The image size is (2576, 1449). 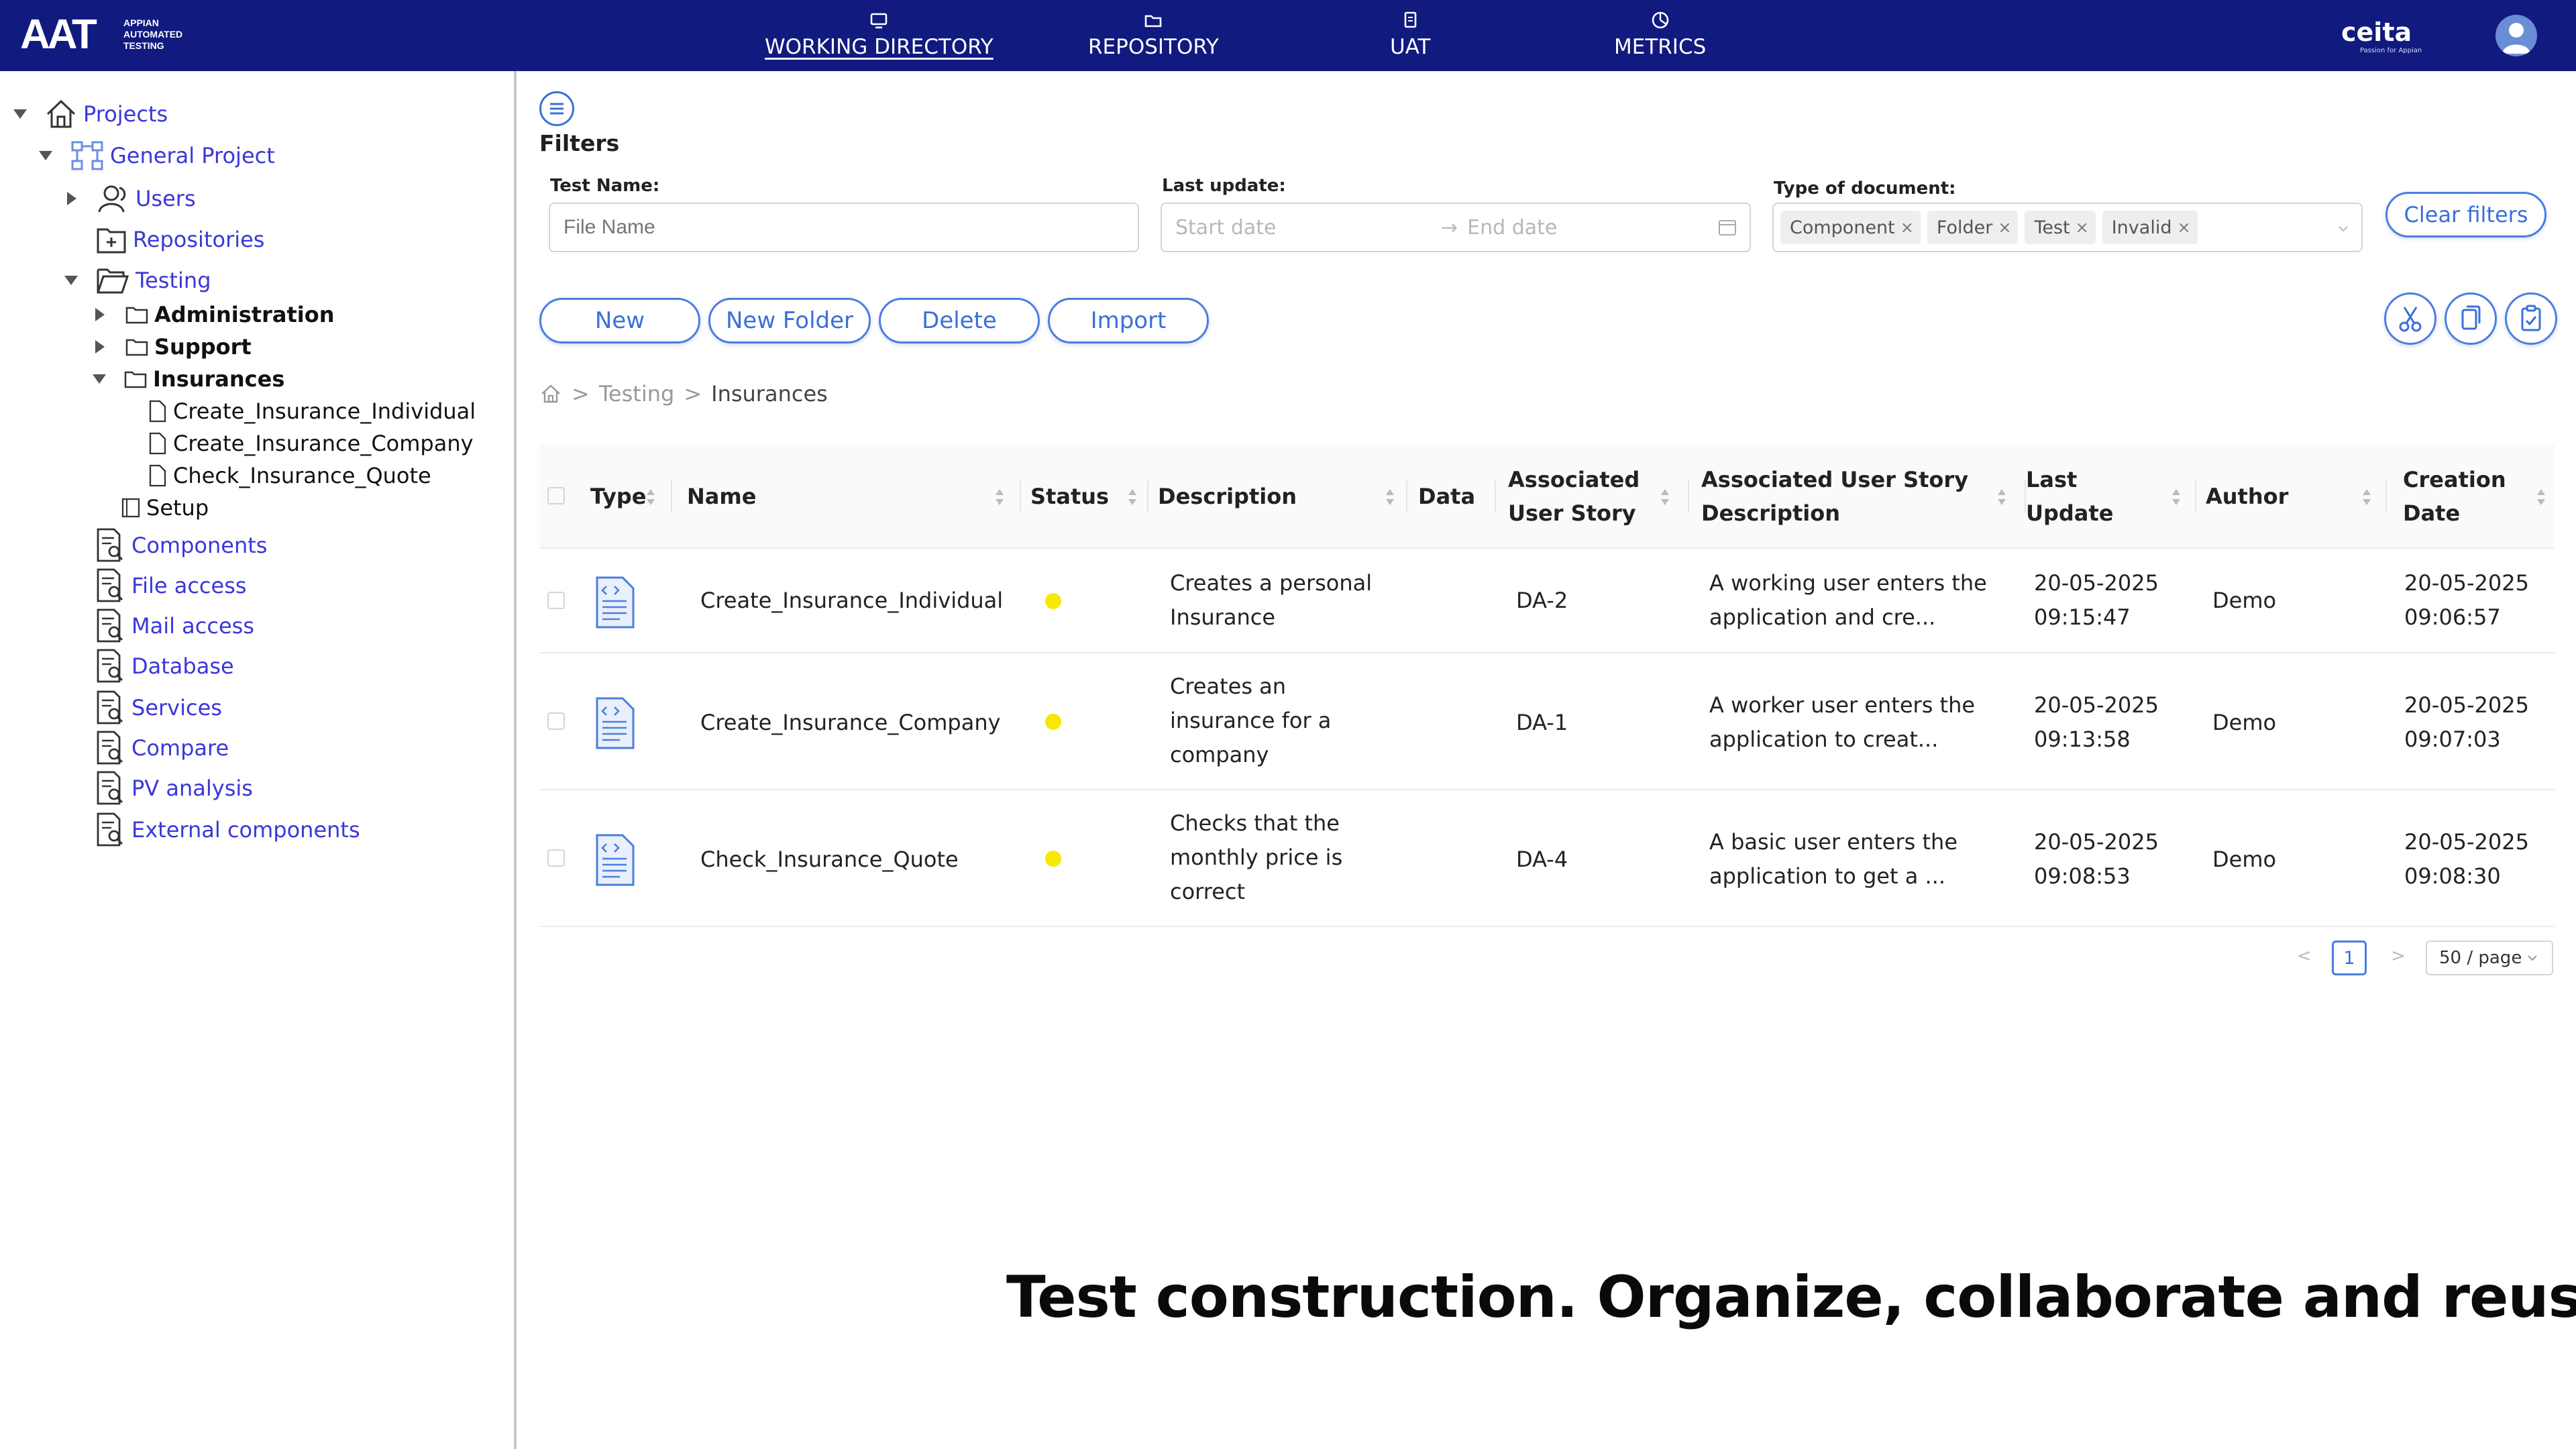 What do you see at coordinates (179, 239) in the screenshot?
I see `tree-item-repositories: Repositories` at bounding box center [179, 239].